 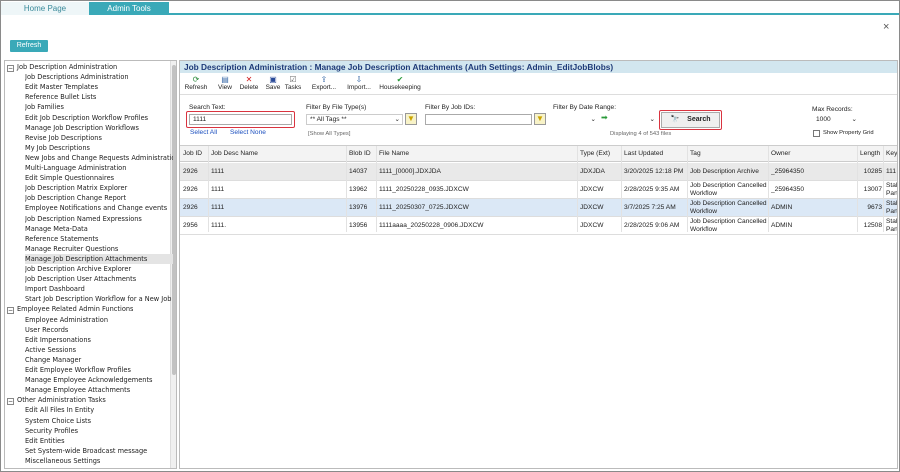 I want to click on date-to-select: ⌄, so click(x=635, y=119).